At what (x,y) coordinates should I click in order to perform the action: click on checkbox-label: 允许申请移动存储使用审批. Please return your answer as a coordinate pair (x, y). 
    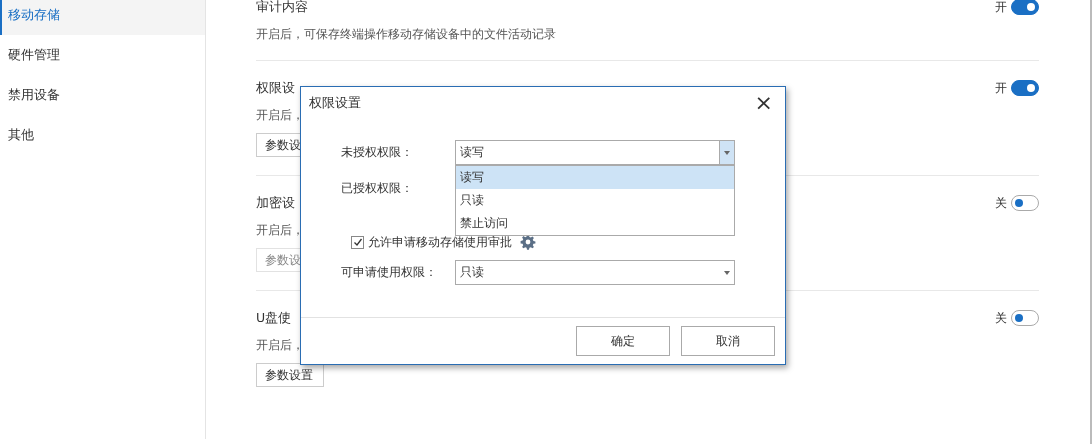
    Looking at the image, I should click on (440, 242).